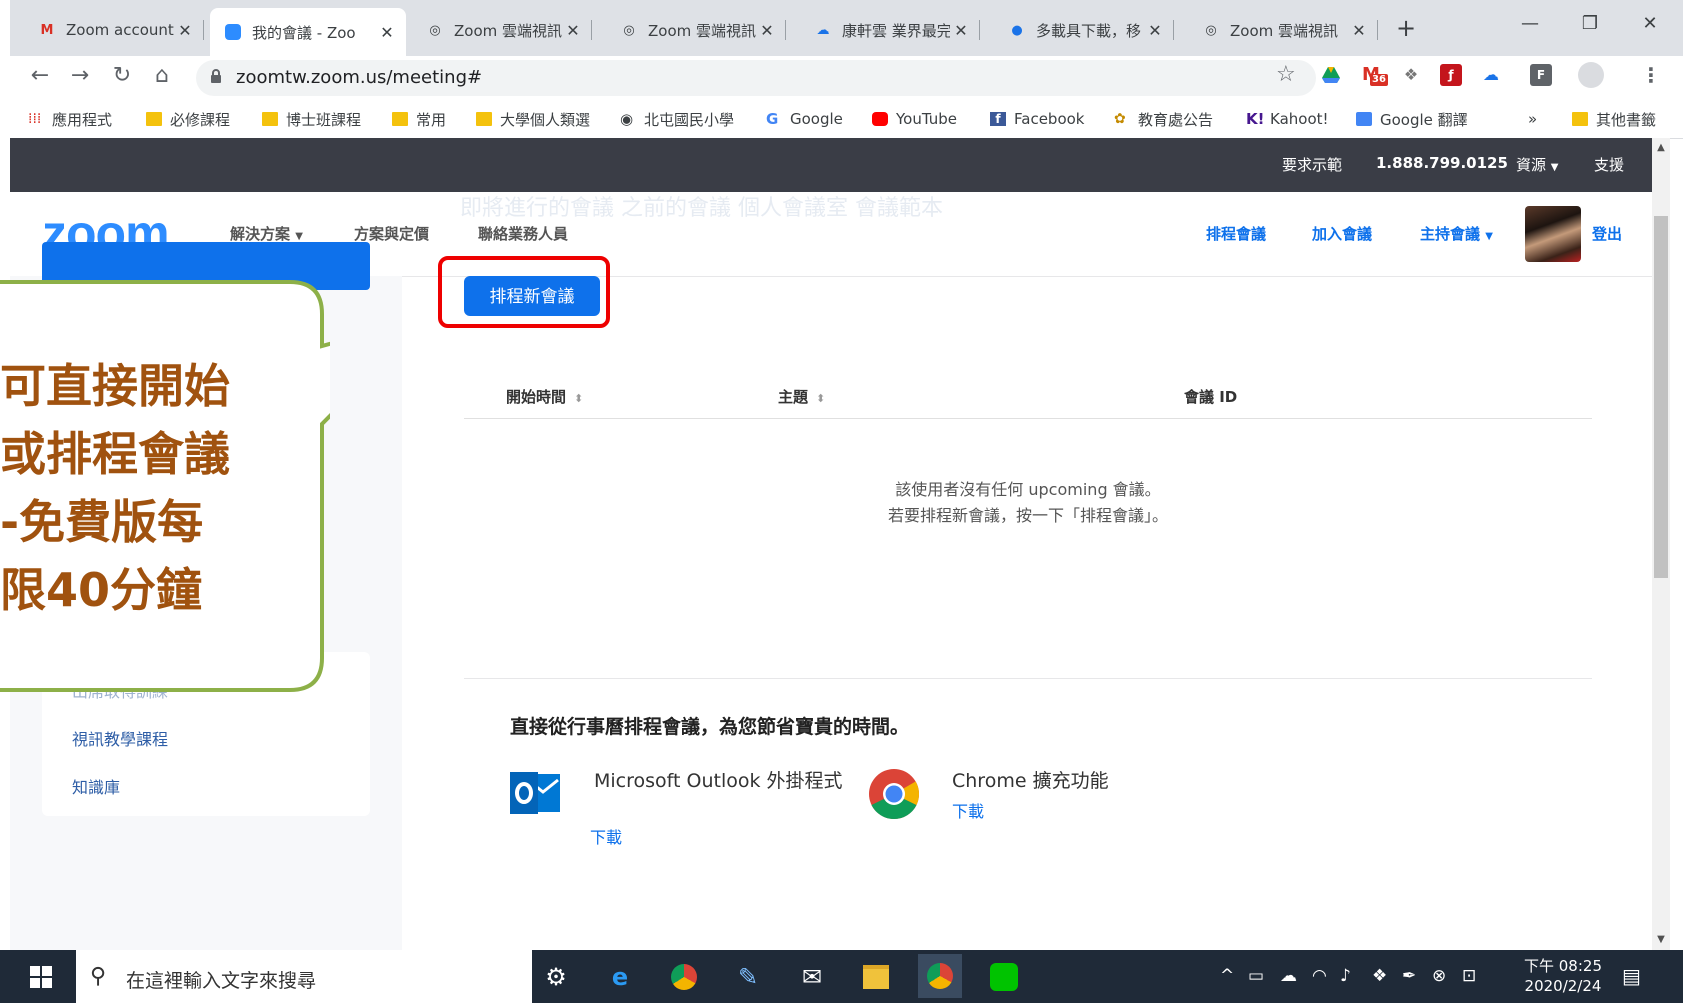 The height and width of the screenshot is (1003, 1683). What do you see at coordinates (1607, 233) in the screenshot?
I see `sign-out-link: 登出` at bounding box center [1607, 233].